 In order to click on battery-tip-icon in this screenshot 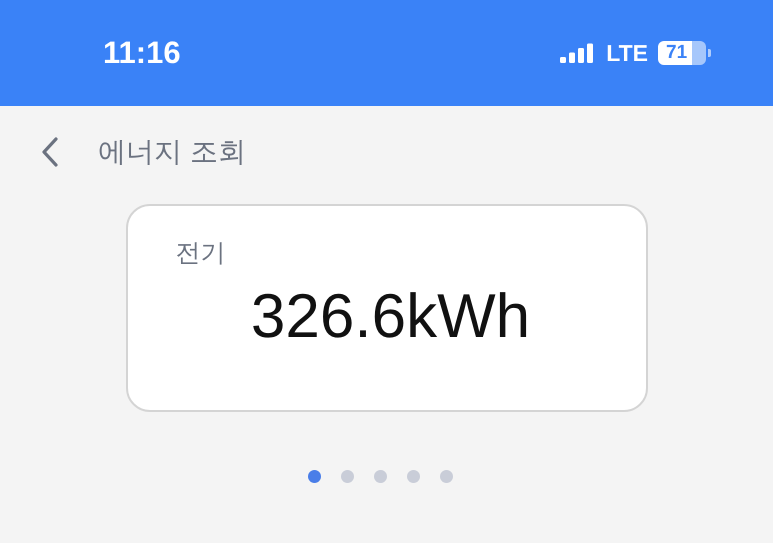, I will do `click(709, 53)`.